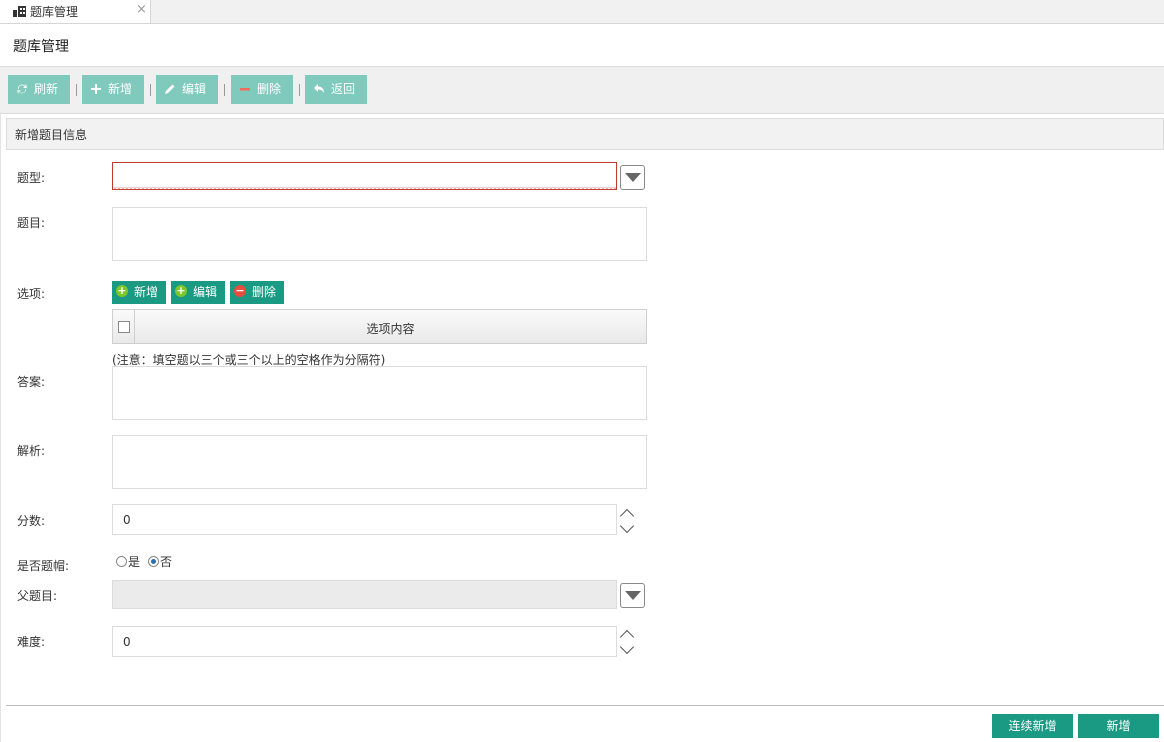  What do you see at coordinates (379, 462) in the screenshot?
I see `analysis-textarea` at bounding box center [379, 462].